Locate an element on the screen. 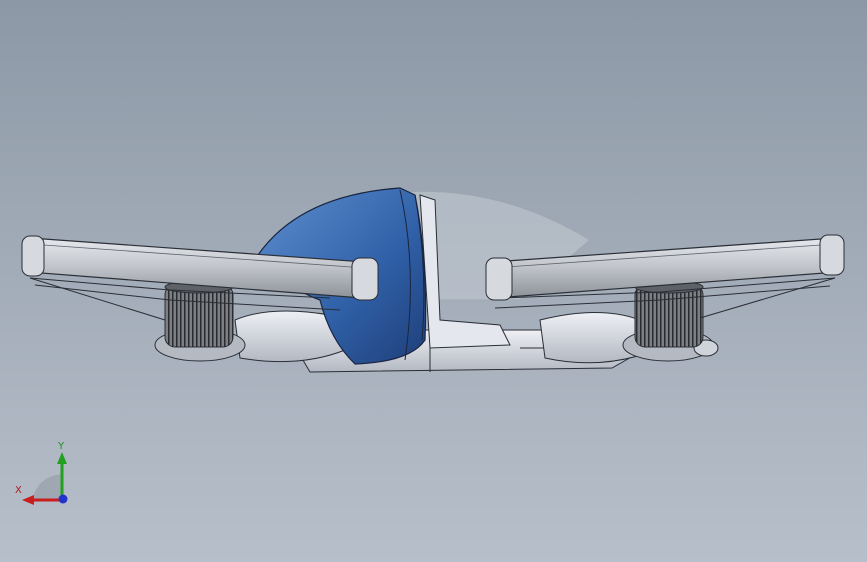  y-axis-arrow is located at coordinates (62, 458).